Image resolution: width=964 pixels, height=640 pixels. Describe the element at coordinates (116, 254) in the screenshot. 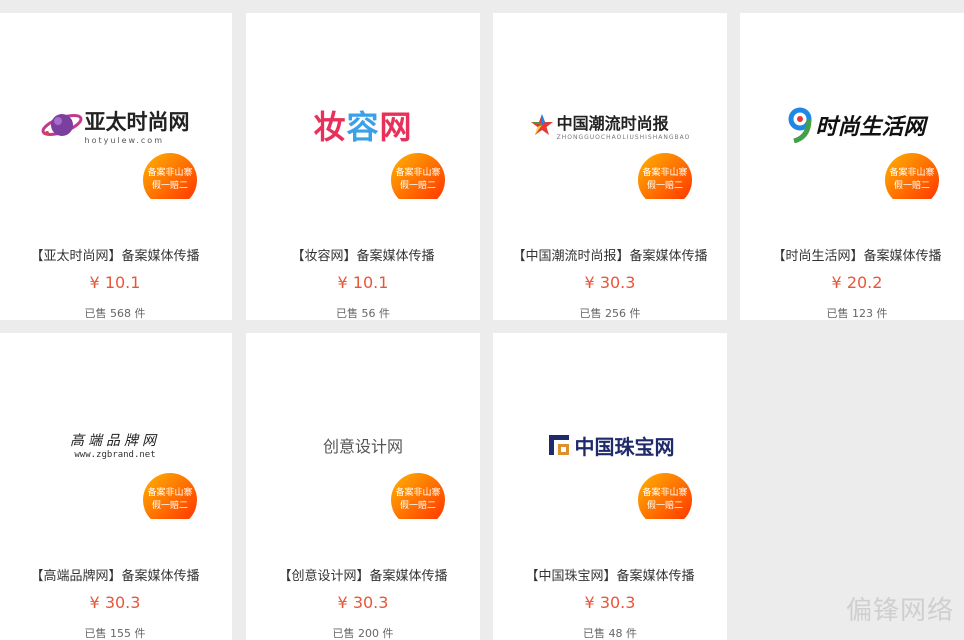

I see `product-title: 【亚太时尚网】备案媒体传播` at that location.